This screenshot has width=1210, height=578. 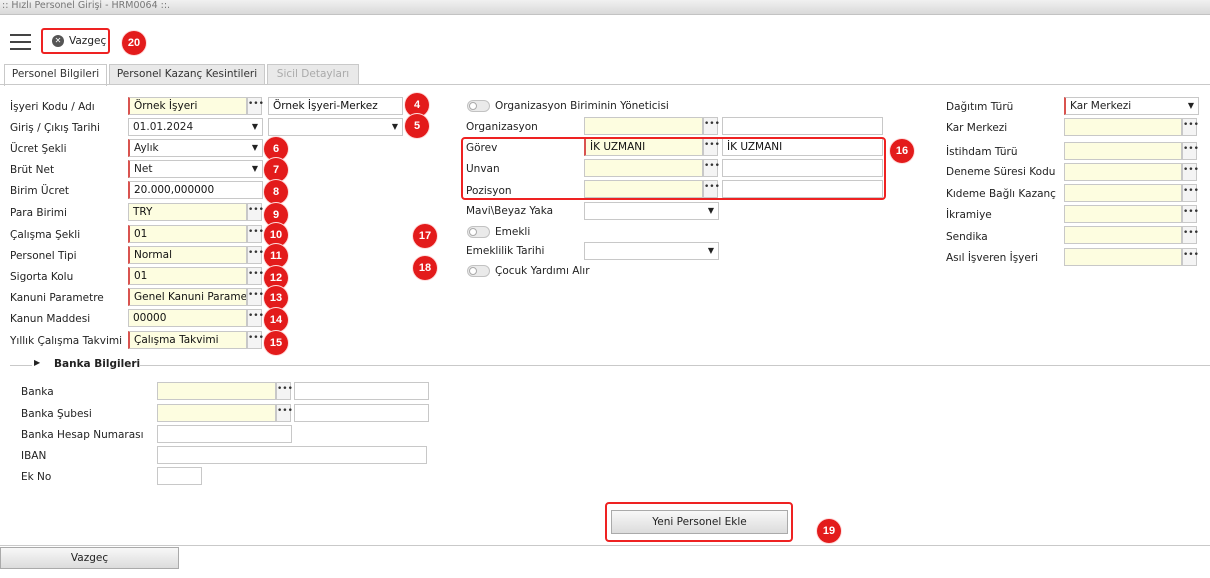 I want to click on kanun-maddesi-lookup-button: •••, so click(x=255, y=318).